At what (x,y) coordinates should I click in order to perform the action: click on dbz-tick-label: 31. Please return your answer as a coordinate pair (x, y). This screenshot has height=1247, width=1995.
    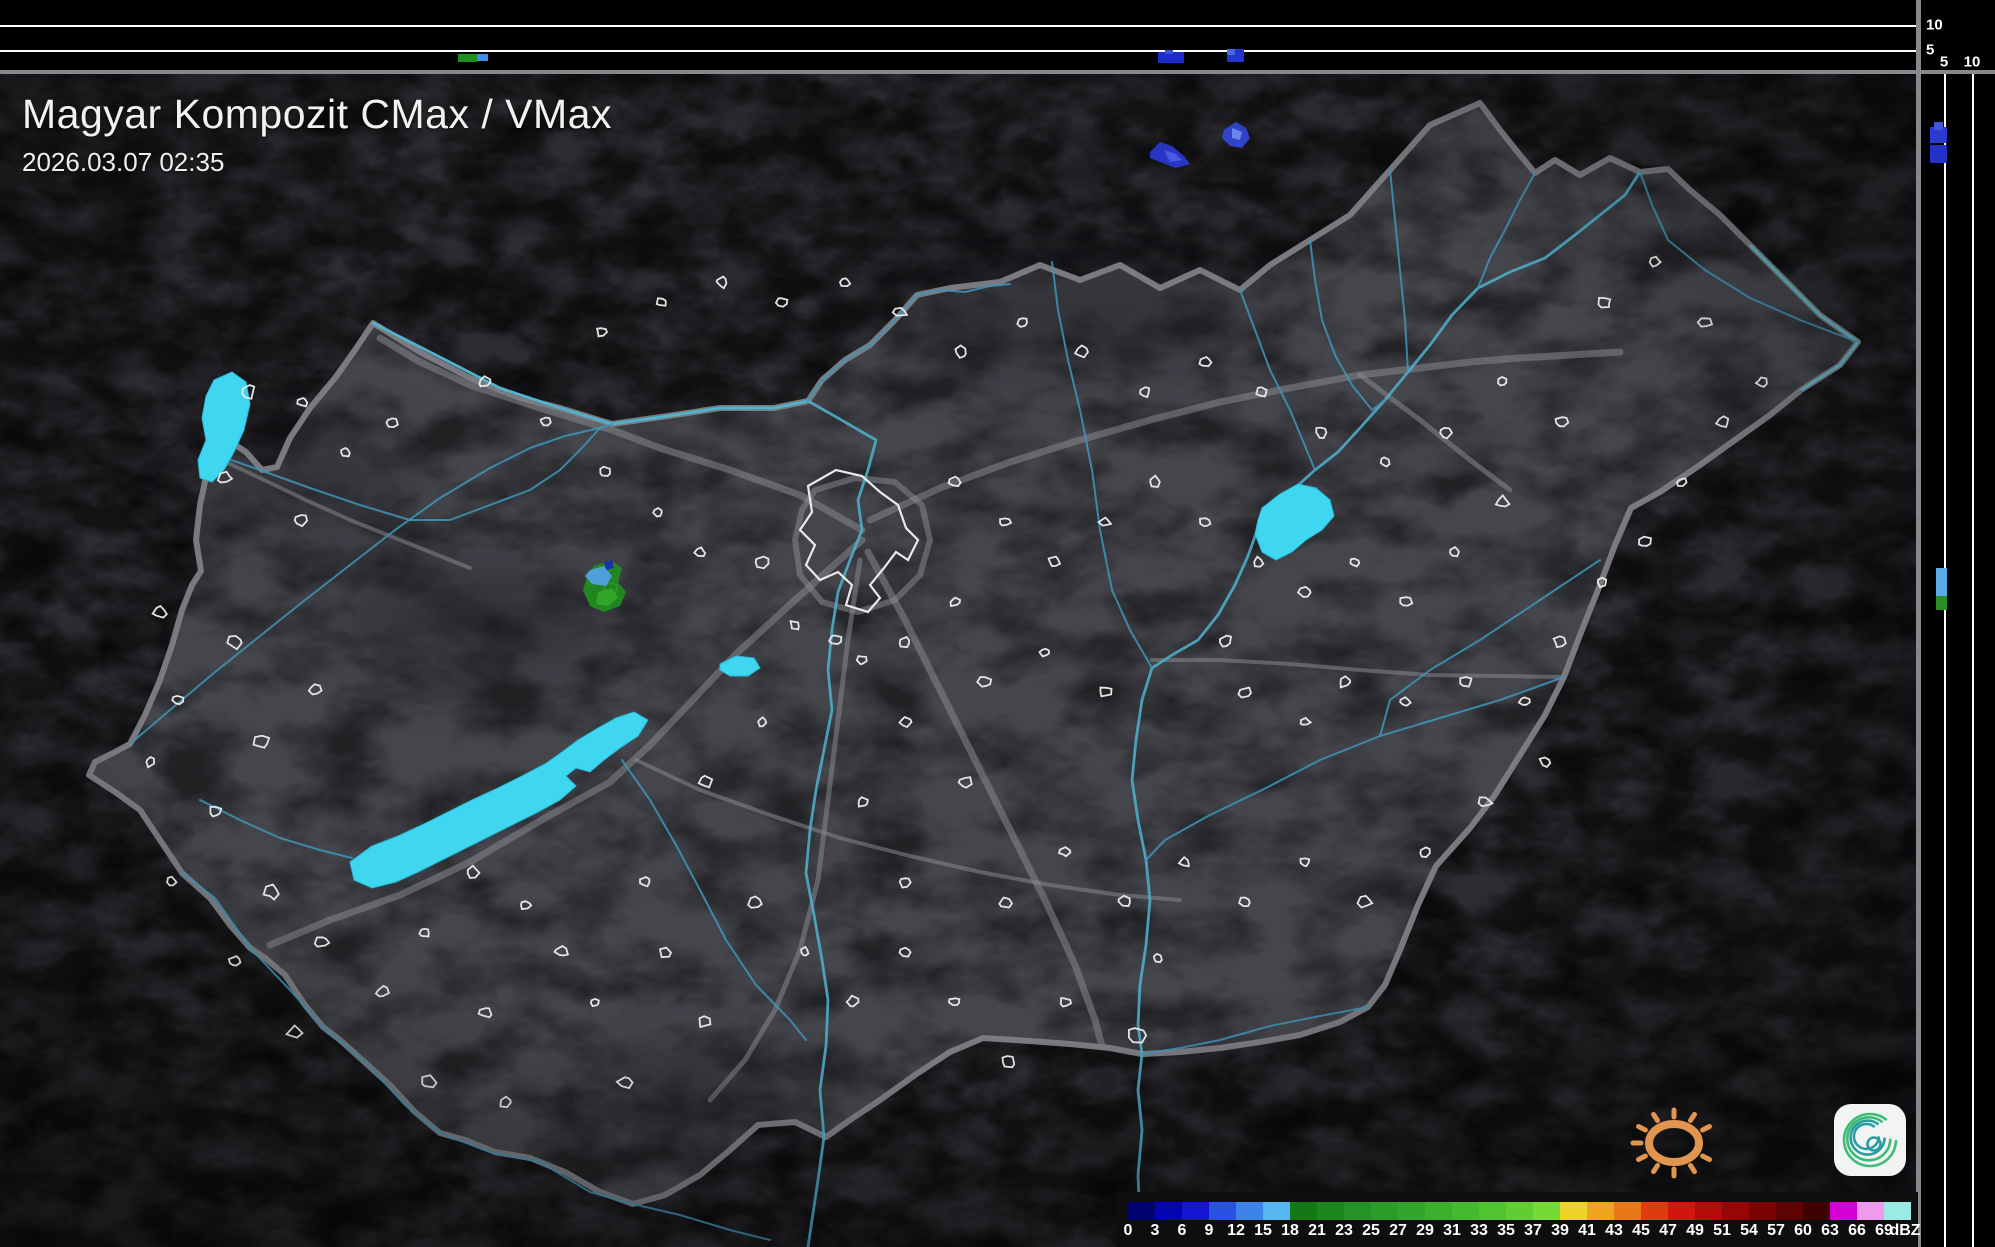
    Looking at the image, I should click on (1452, 1230).